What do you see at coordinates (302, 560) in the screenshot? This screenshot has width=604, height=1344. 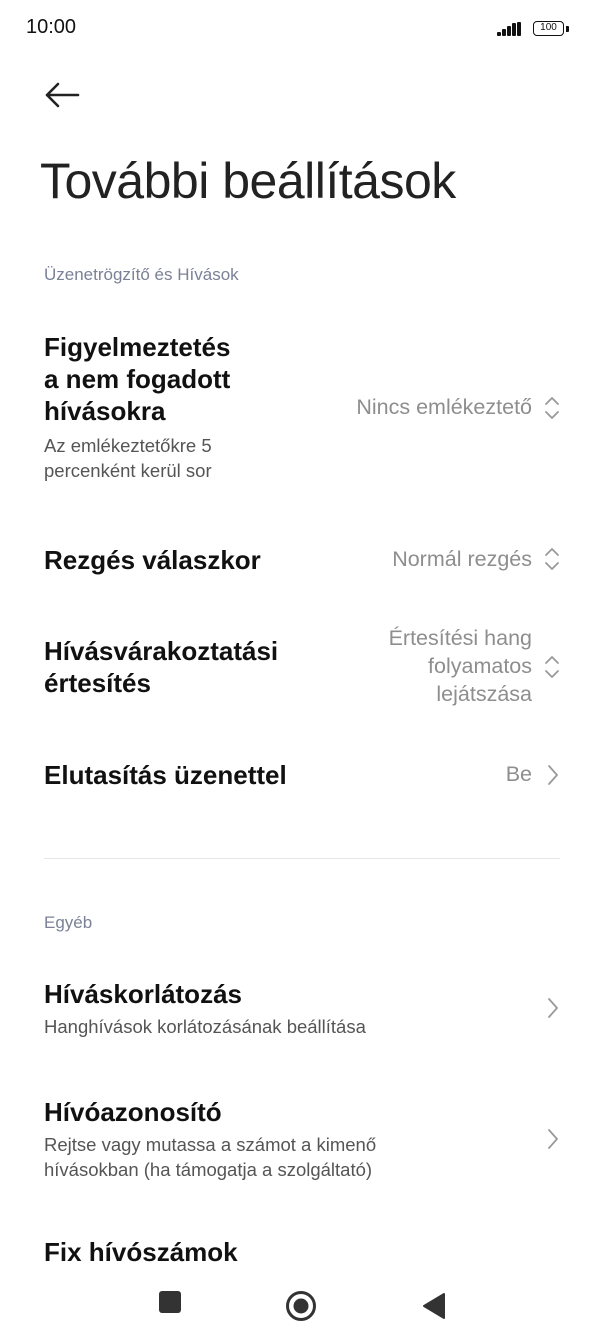 I see `vibrate-on-answer-row: Rezgés válaszkor Normál rezgés` at bounding box center [302, 560].